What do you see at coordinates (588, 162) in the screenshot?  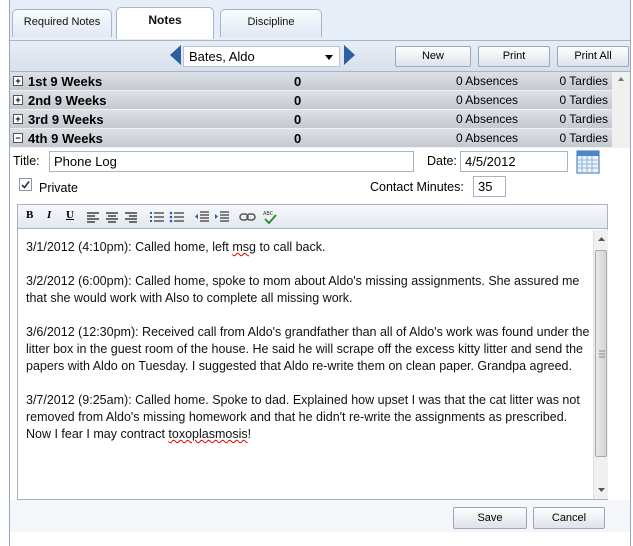 I see `calendar-icon` at bounding box center [588, 162].